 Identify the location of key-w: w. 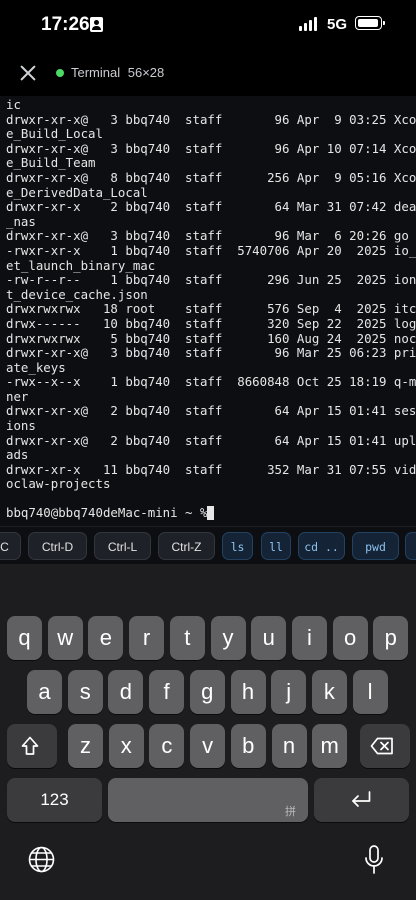
(65, 638).